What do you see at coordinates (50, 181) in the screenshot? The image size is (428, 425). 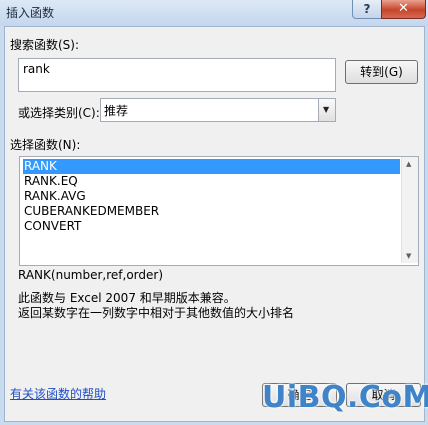 I see `list-item-rank-eq: RANK.EQ` at bounding box center [50, 181].